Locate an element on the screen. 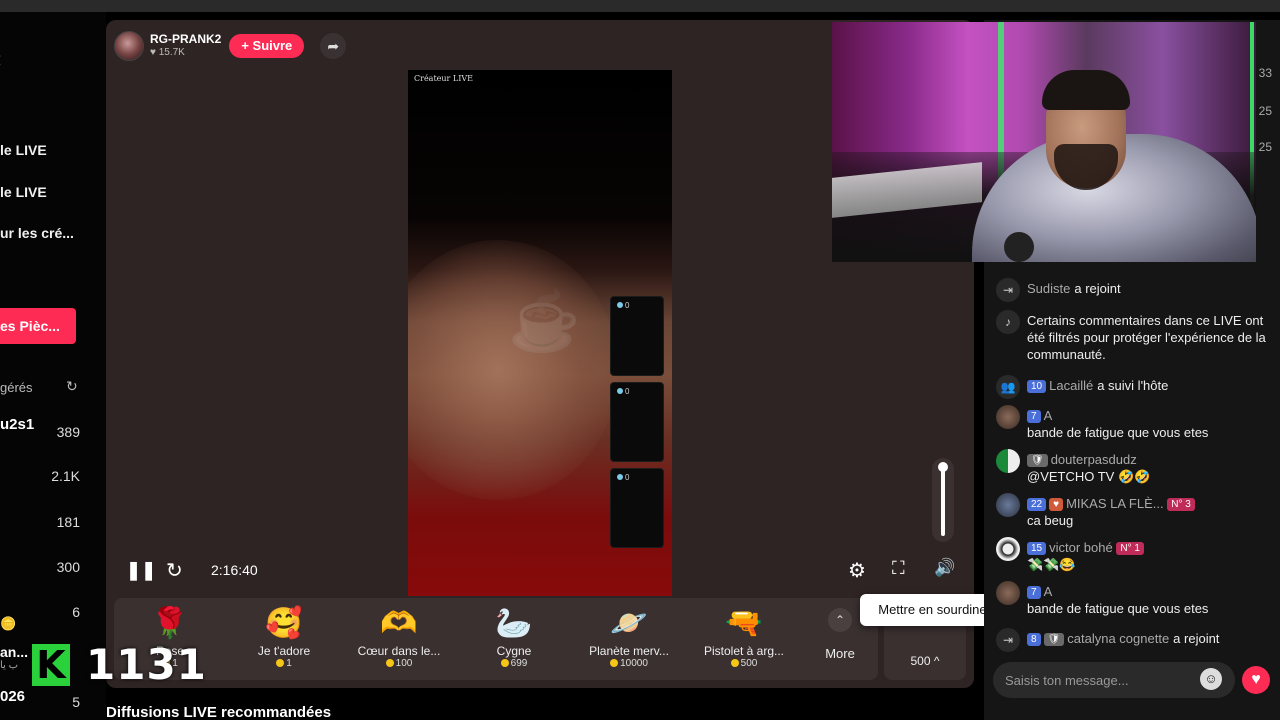 This screenshot has height=720, width=1280. like-heart-icon: ♥ is located at coordinates (1256, 680).